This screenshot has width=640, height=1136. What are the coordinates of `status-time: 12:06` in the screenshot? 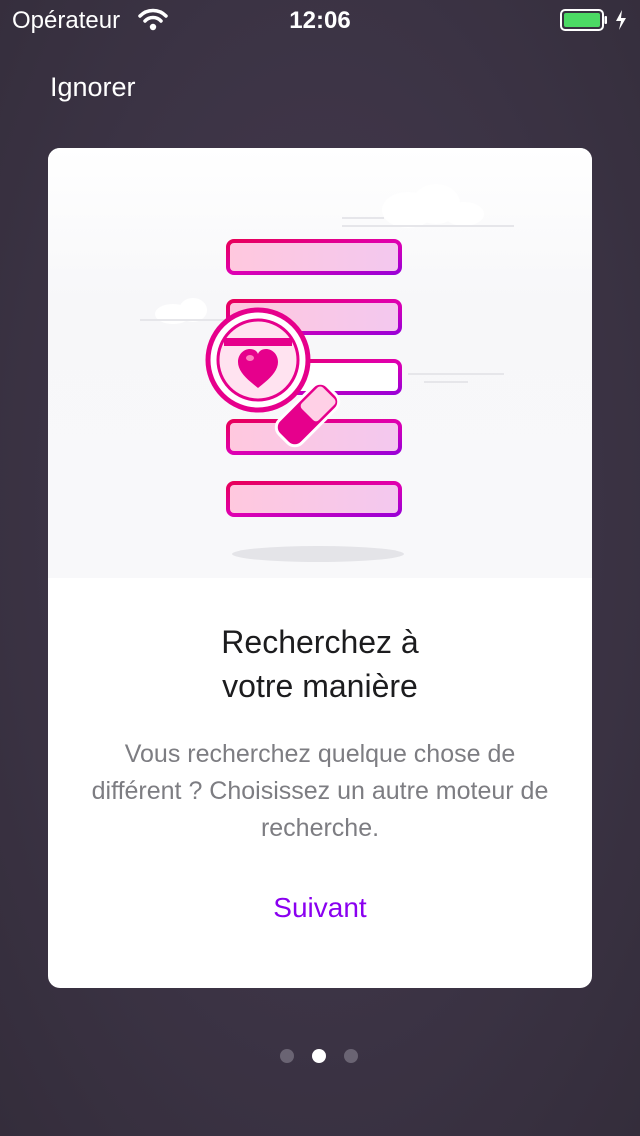 It's located at (320, 20).